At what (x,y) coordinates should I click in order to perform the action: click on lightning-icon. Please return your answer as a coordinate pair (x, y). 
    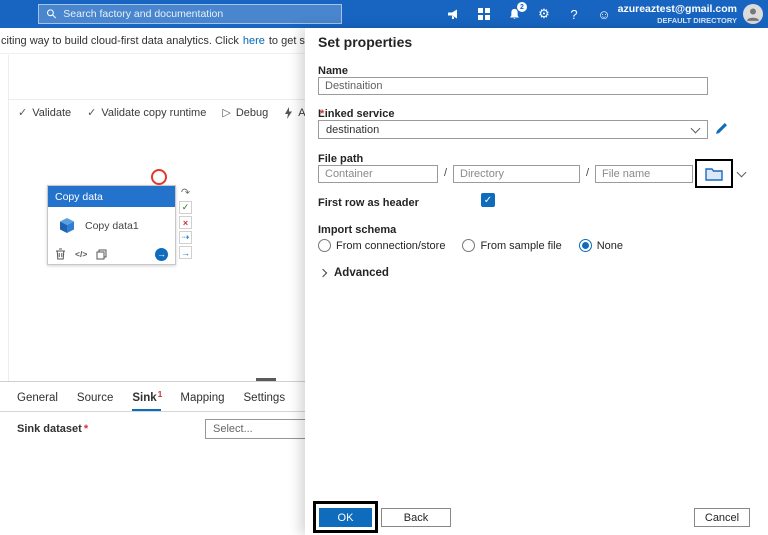
    Looking at the image, I should click on (289, 112).